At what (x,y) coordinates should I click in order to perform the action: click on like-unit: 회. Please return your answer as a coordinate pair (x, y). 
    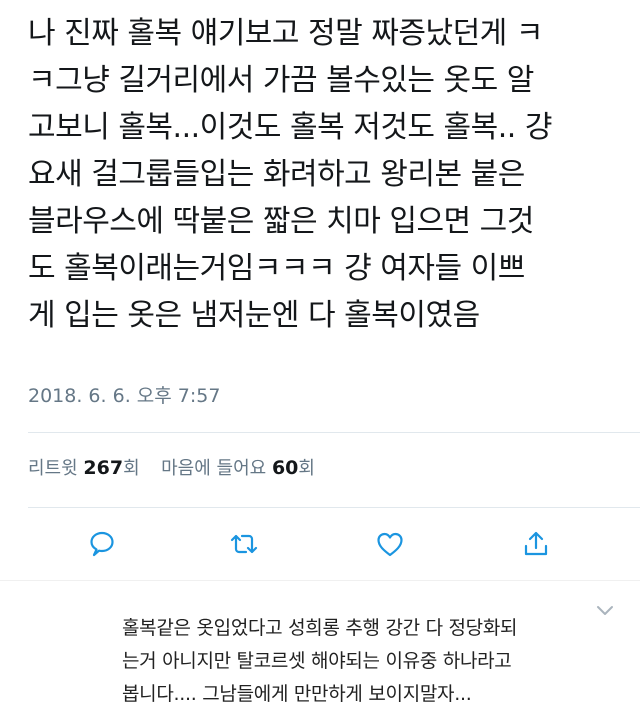
    Looking at the image, I should click on (306, 468).